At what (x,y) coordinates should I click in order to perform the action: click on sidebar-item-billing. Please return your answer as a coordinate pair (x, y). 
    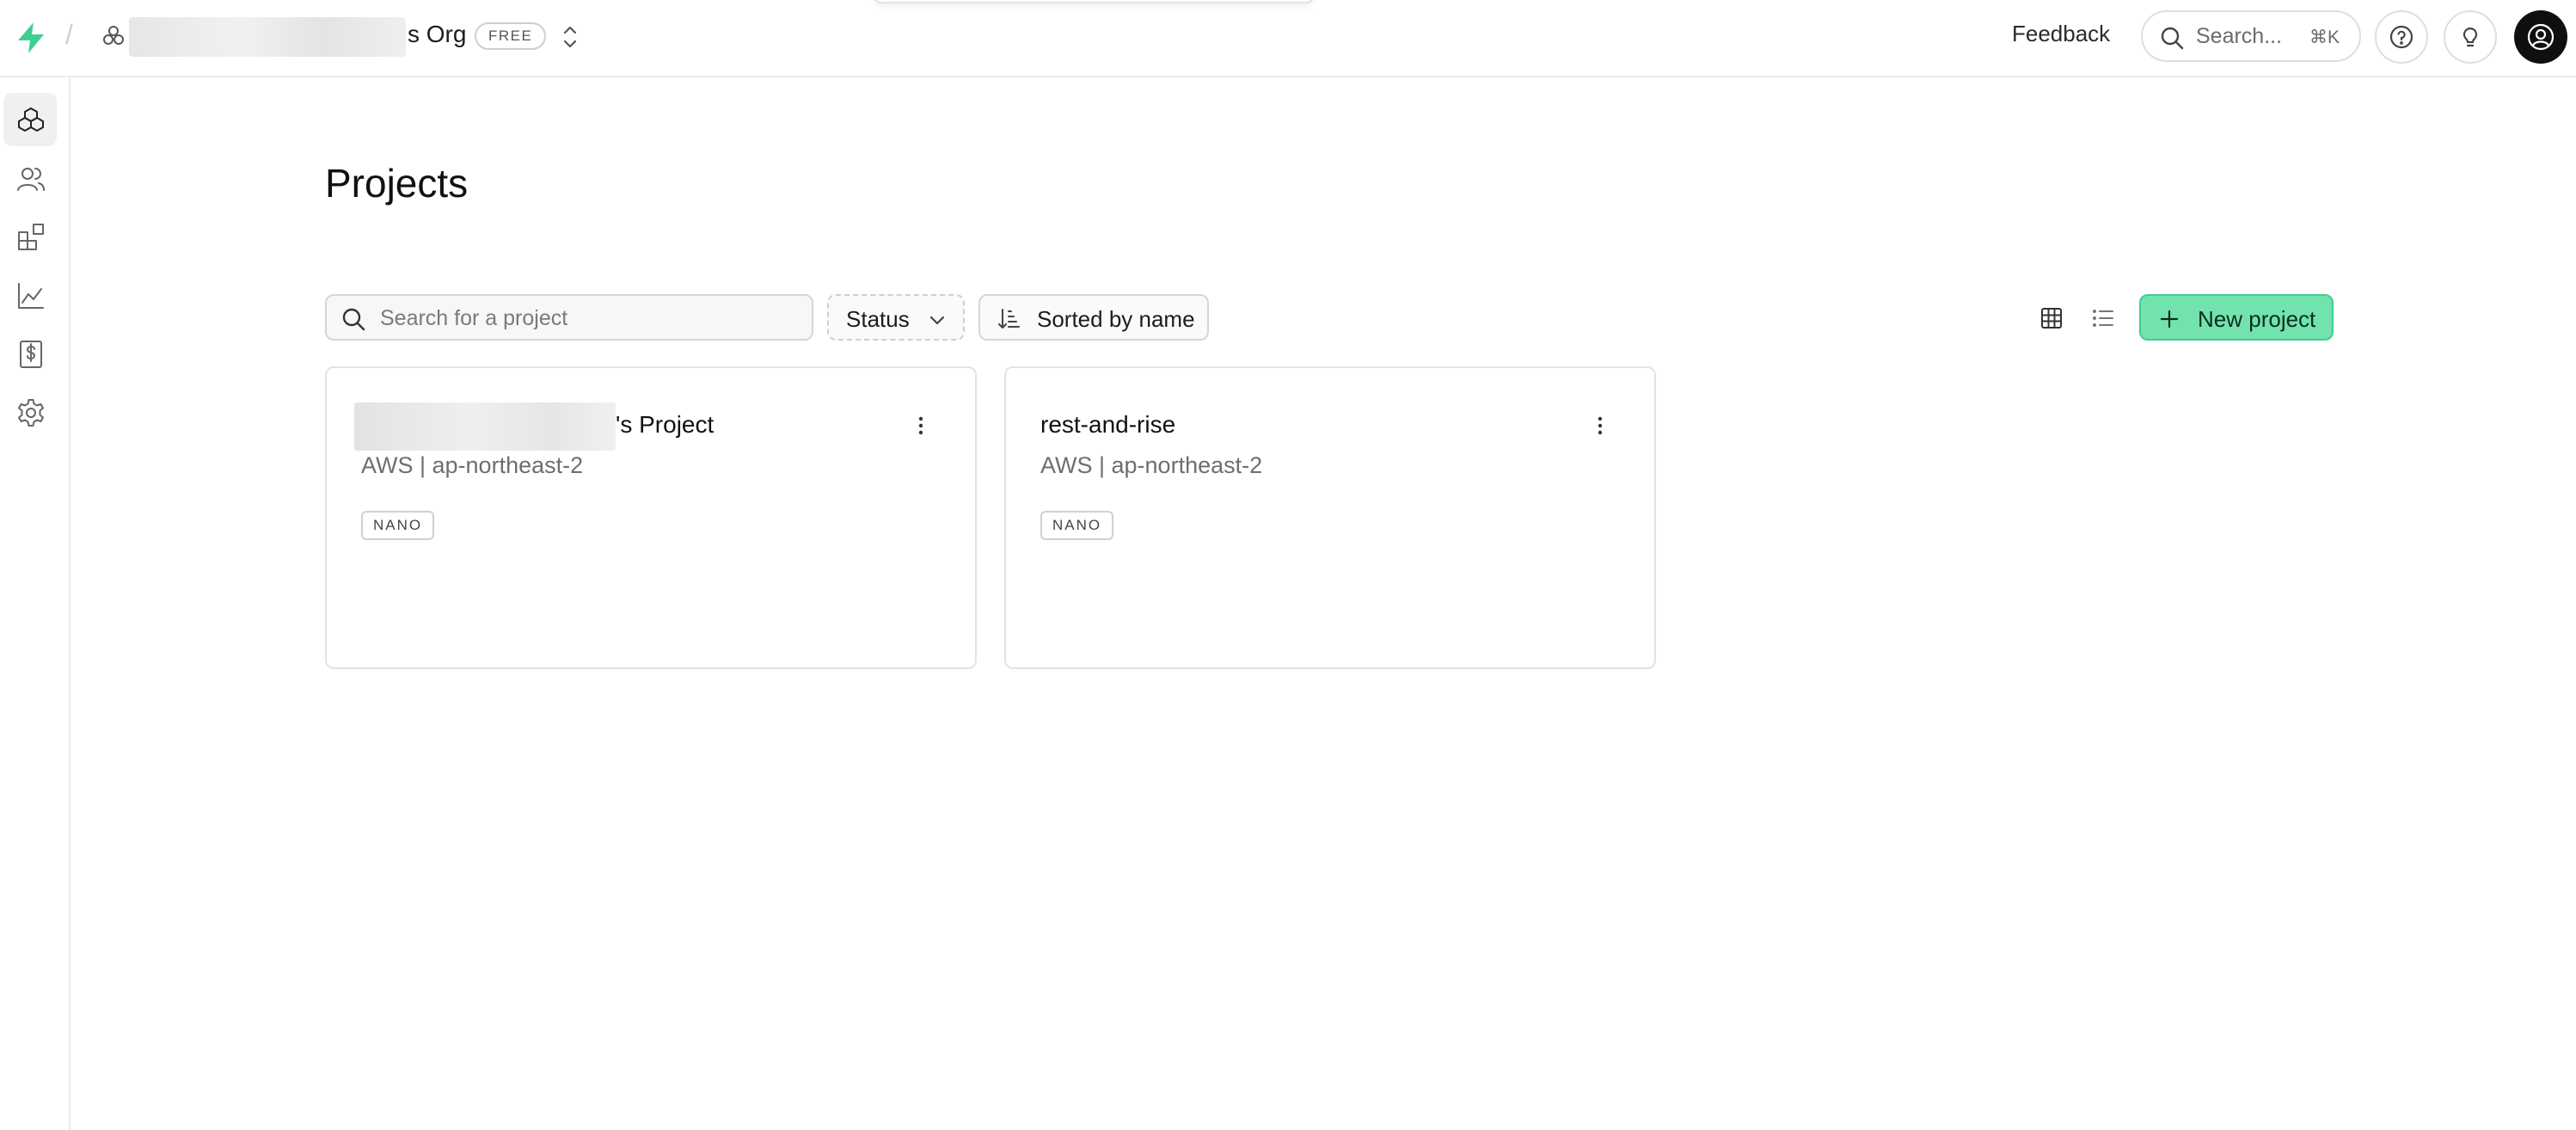
    Looking at the image, I should click on (30, 353).